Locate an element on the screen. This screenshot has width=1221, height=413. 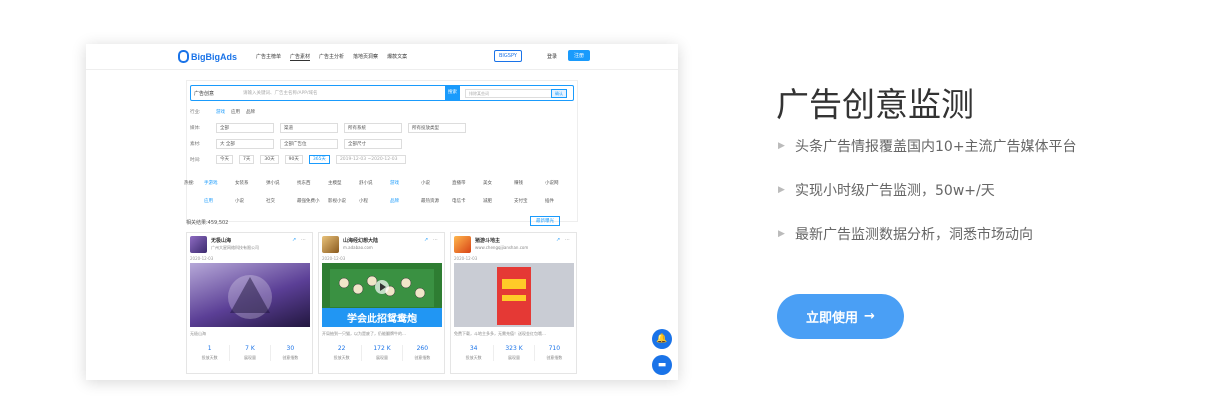
search-bar: 广告创意 请输入关键词、广告主名称/APP/域名 搜索 排除某些词 确认 is located at coordinates (382, 93).